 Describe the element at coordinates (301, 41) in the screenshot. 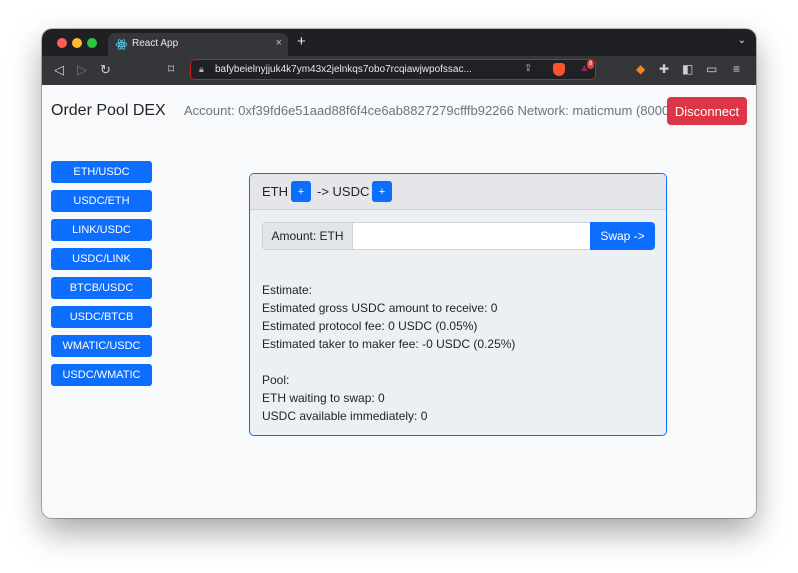

I see `new-tab-button: +` at that location.